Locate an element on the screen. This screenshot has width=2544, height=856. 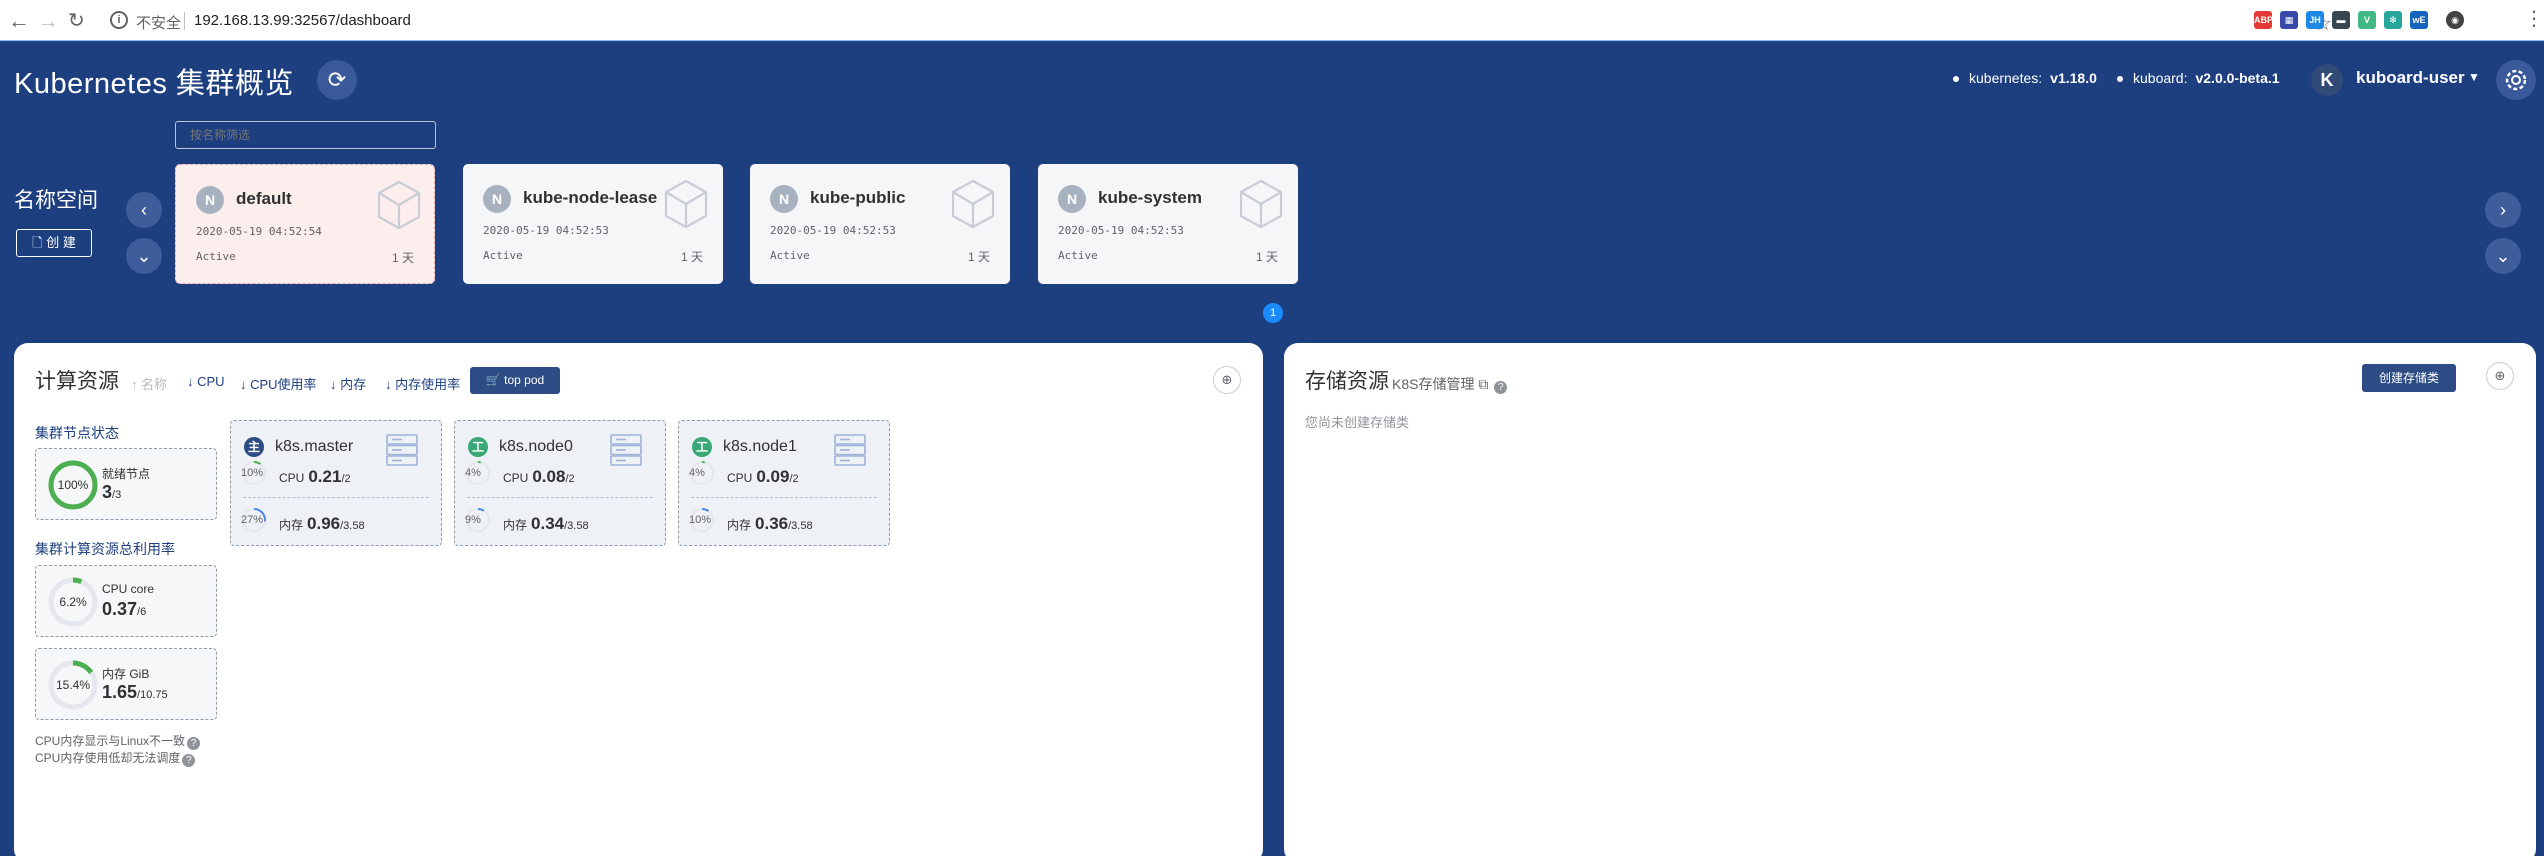
storage-empty-text: 您尚未创建存储类 is located at coordinates (1357, 422).